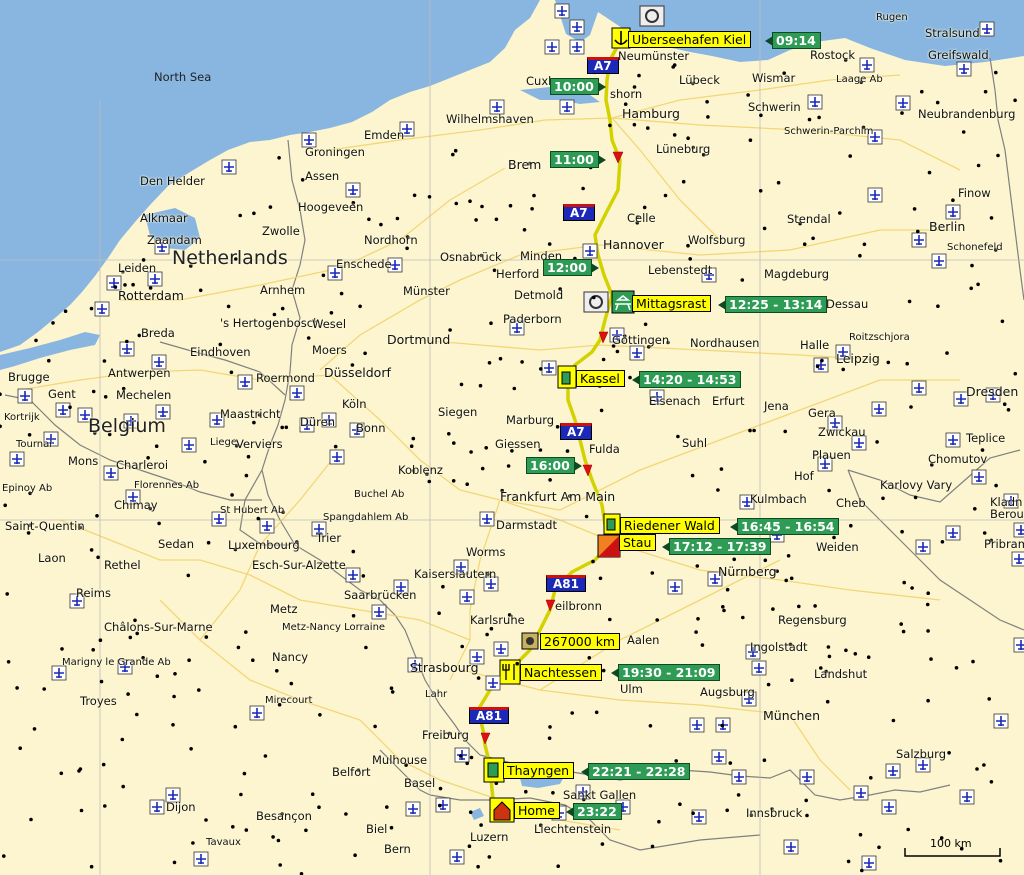  What do you see at coordinates (561, 672) in the screenshot?
I see `waypoint-label-nachtessen: Nachtessen` at bounding box center [561, 672].